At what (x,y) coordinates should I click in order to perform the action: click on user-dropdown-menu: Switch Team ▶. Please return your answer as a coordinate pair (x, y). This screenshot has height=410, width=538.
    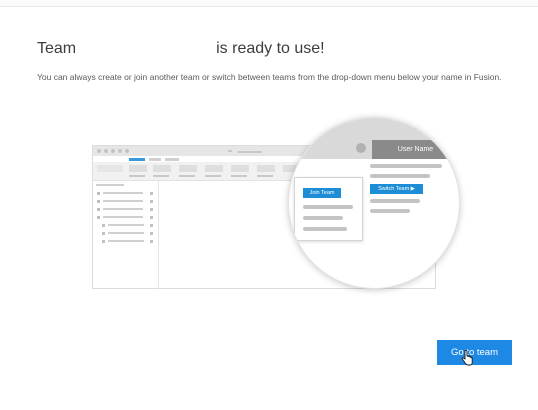
    Looking at the image, I should click on (410, 189).